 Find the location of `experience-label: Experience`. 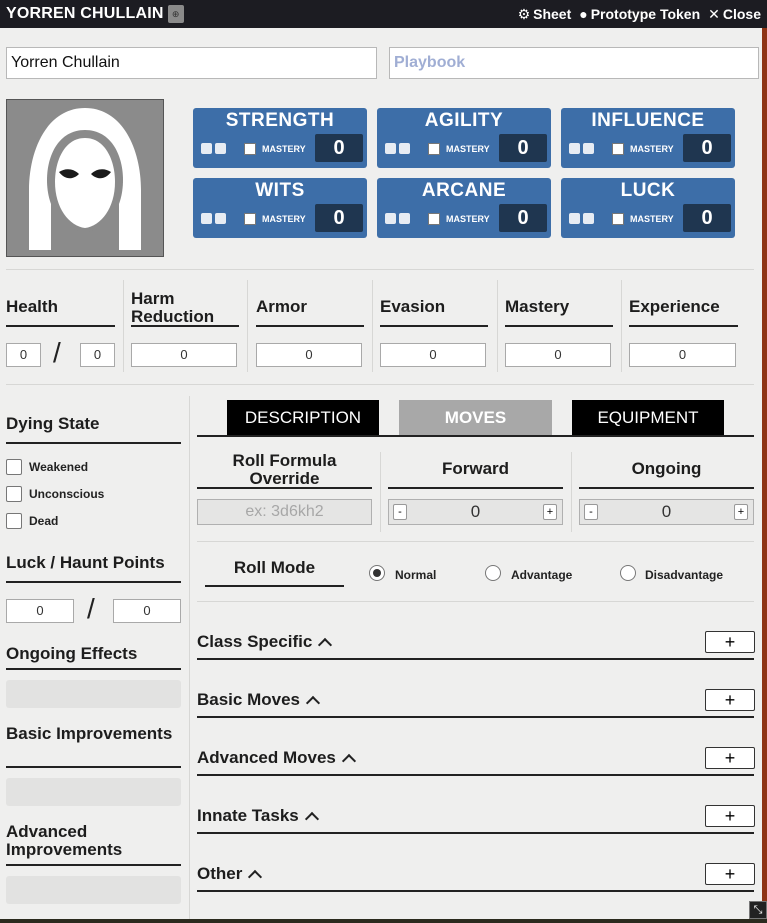

experience-label: Experience is located at coordinates (674, 306).